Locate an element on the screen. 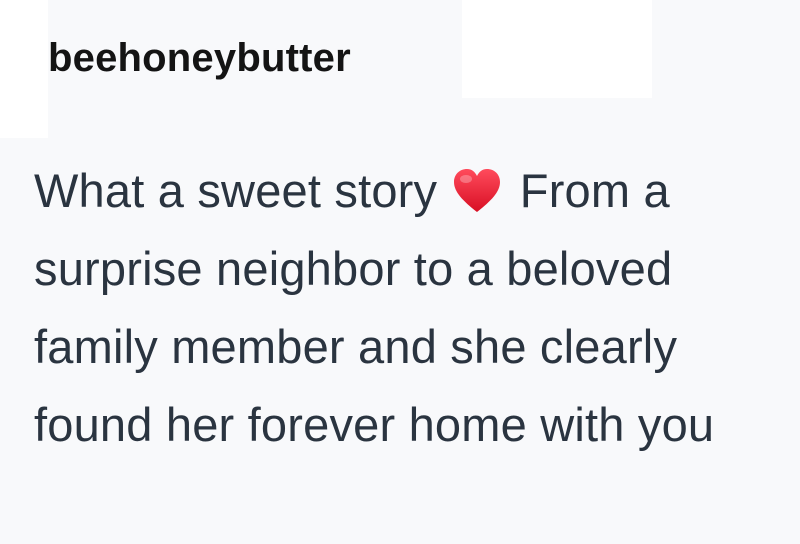 Image resolution: width=800 pixels, height=544 pixels. background-patch-right is located at coordinates (557, 49).